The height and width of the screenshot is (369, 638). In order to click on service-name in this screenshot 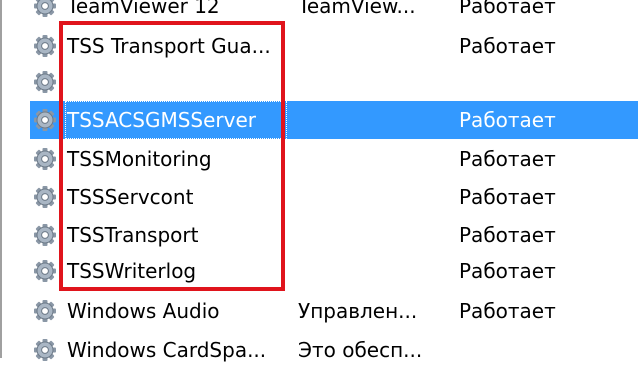, I will do `click(176, 82)`.